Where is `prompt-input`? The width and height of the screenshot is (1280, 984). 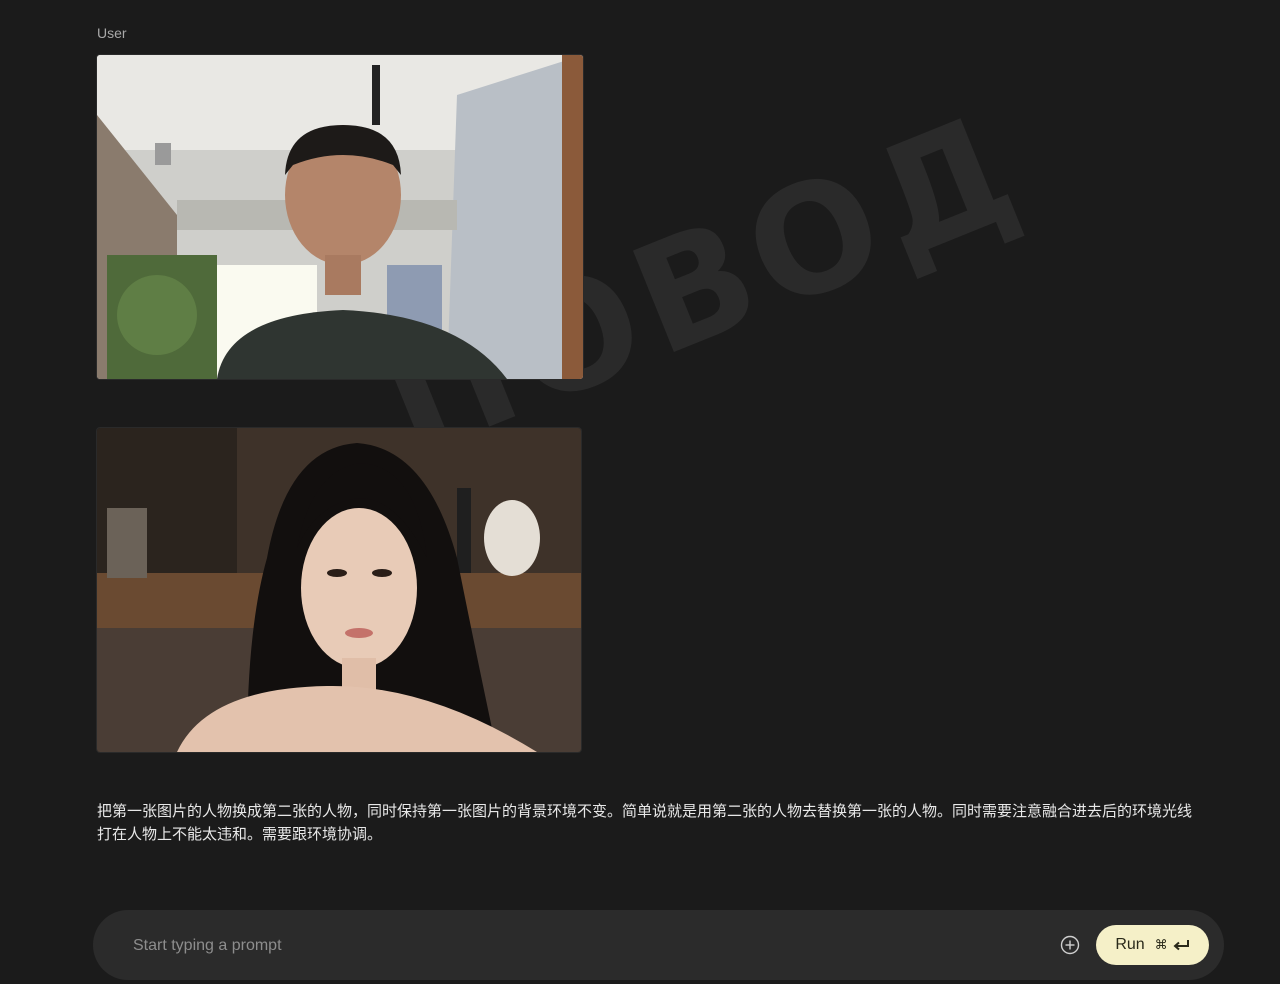 prompt-input is located at coordinates (583, 946).